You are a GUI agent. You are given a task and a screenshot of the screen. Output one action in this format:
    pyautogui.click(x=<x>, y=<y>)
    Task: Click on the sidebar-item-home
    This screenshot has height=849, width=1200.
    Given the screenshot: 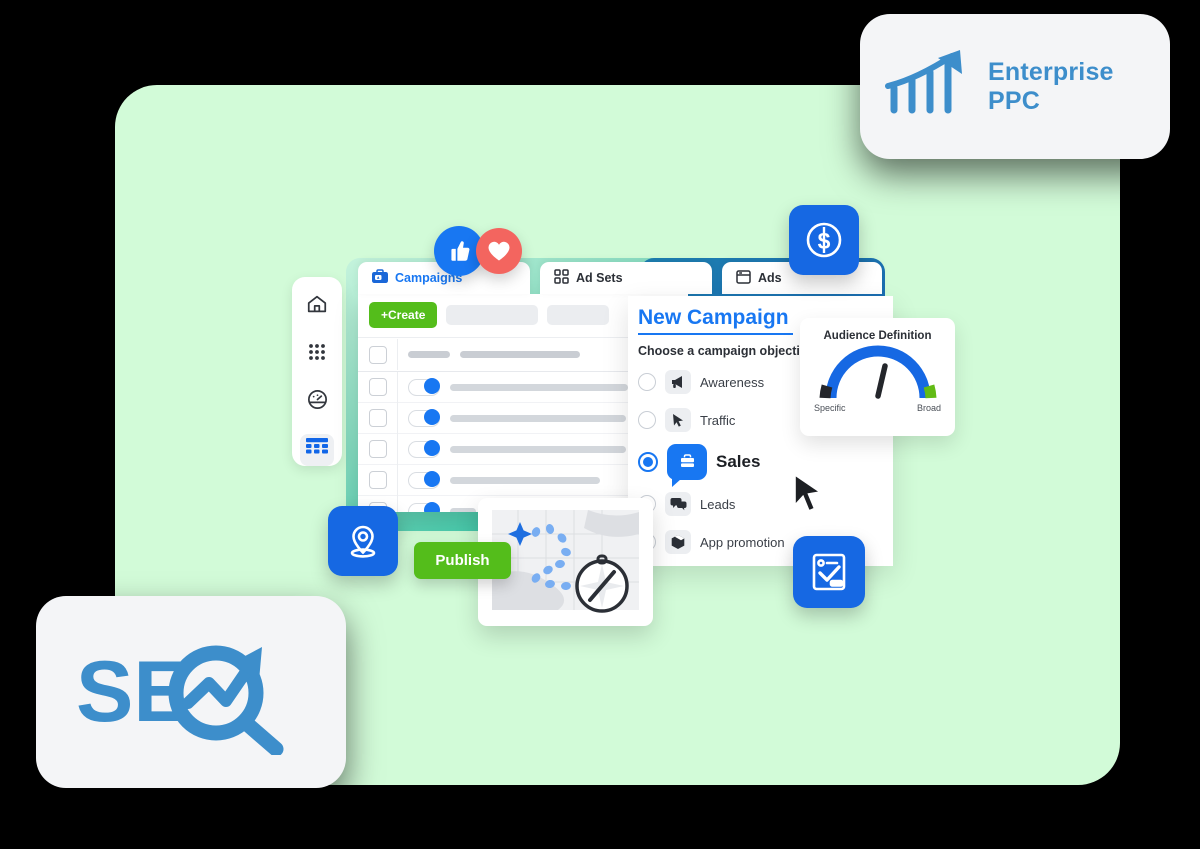 What is the action you would take?
    pyautogui.click(x=317, y=307)
    